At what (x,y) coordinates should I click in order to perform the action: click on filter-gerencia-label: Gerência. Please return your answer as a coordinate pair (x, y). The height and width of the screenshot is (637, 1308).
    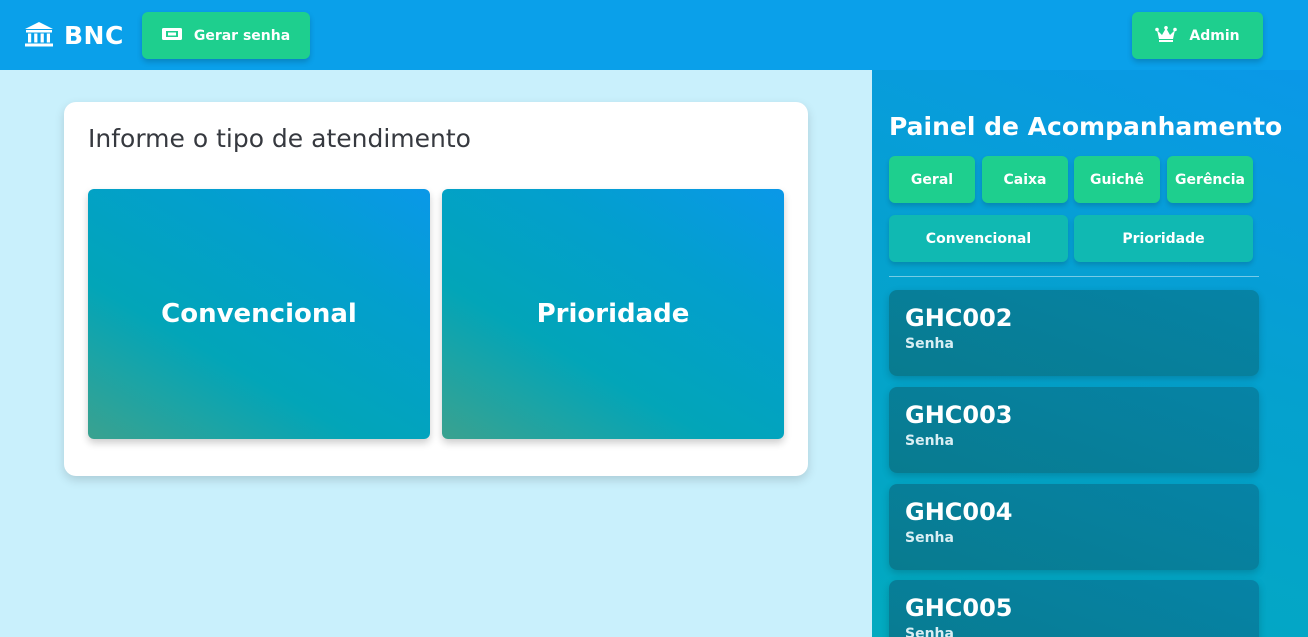
    Looking at the image, I should click on (1210, 179).